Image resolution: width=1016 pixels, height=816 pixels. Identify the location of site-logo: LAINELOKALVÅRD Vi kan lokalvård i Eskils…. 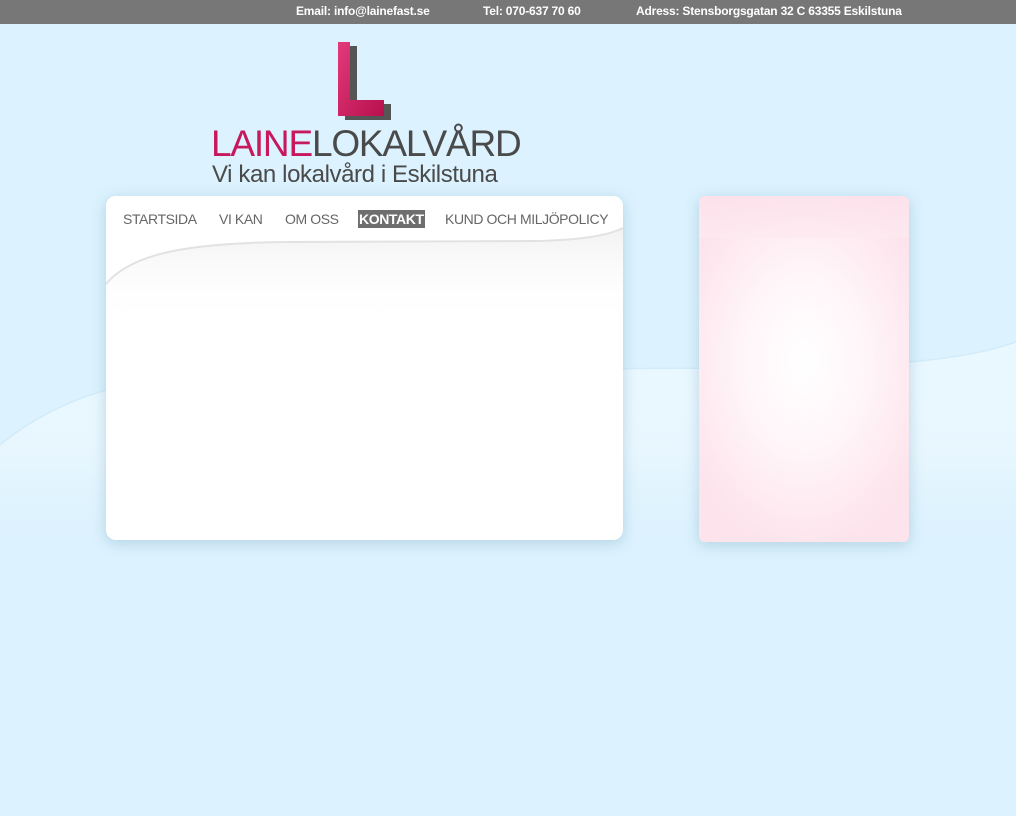
(366, 115).